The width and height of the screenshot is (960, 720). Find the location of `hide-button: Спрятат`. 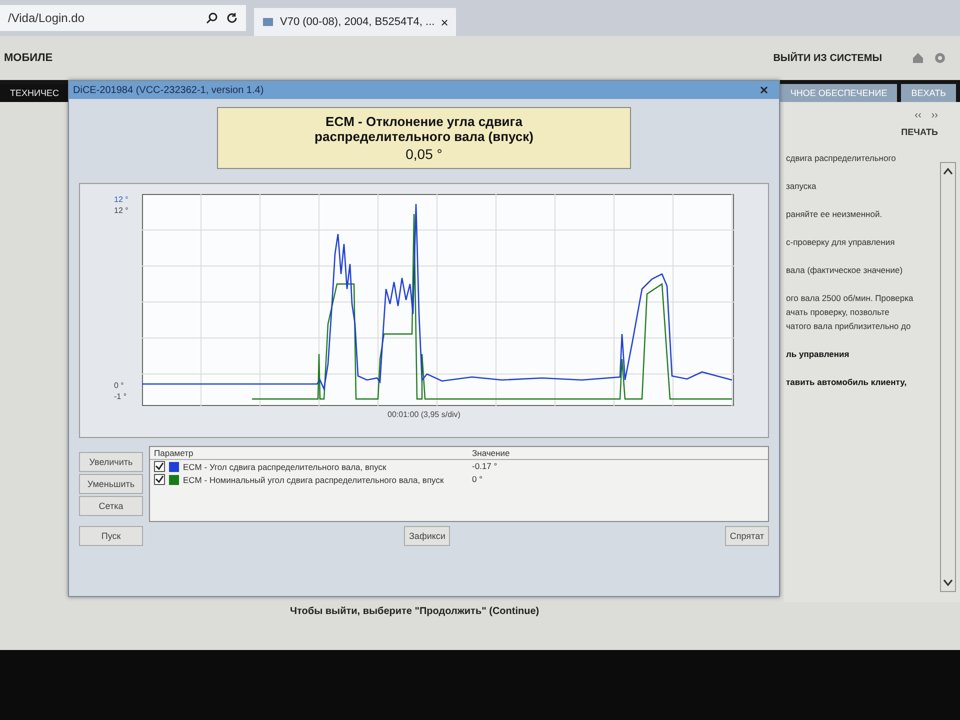

hide-button: Спрятат is located at coordinates (746, 536).